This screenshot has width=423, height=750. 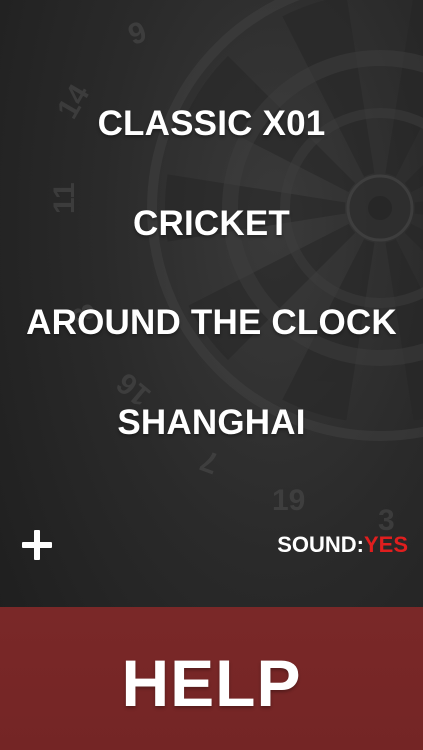 What do you see at coordinates (37, 545) in the screenshot?
I see `add-button` at bounding box center [37, 545].